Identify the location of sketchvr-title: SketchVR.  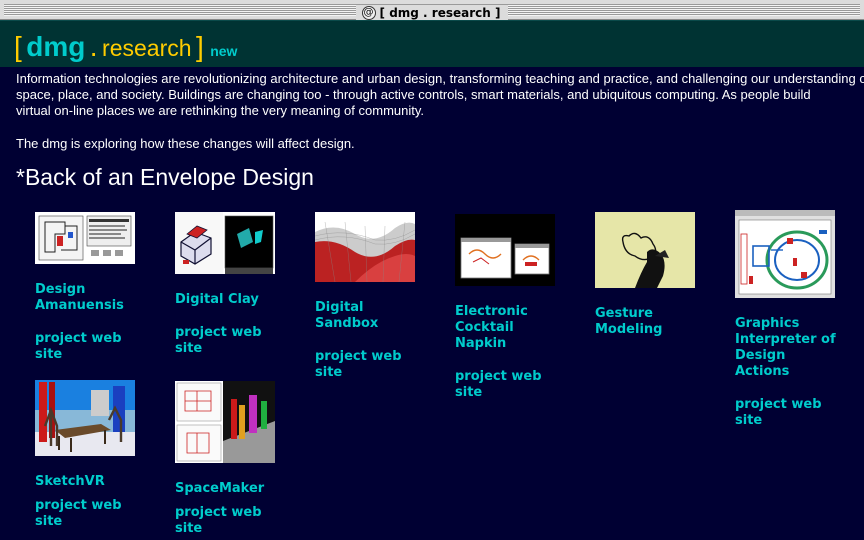
(100, 482).